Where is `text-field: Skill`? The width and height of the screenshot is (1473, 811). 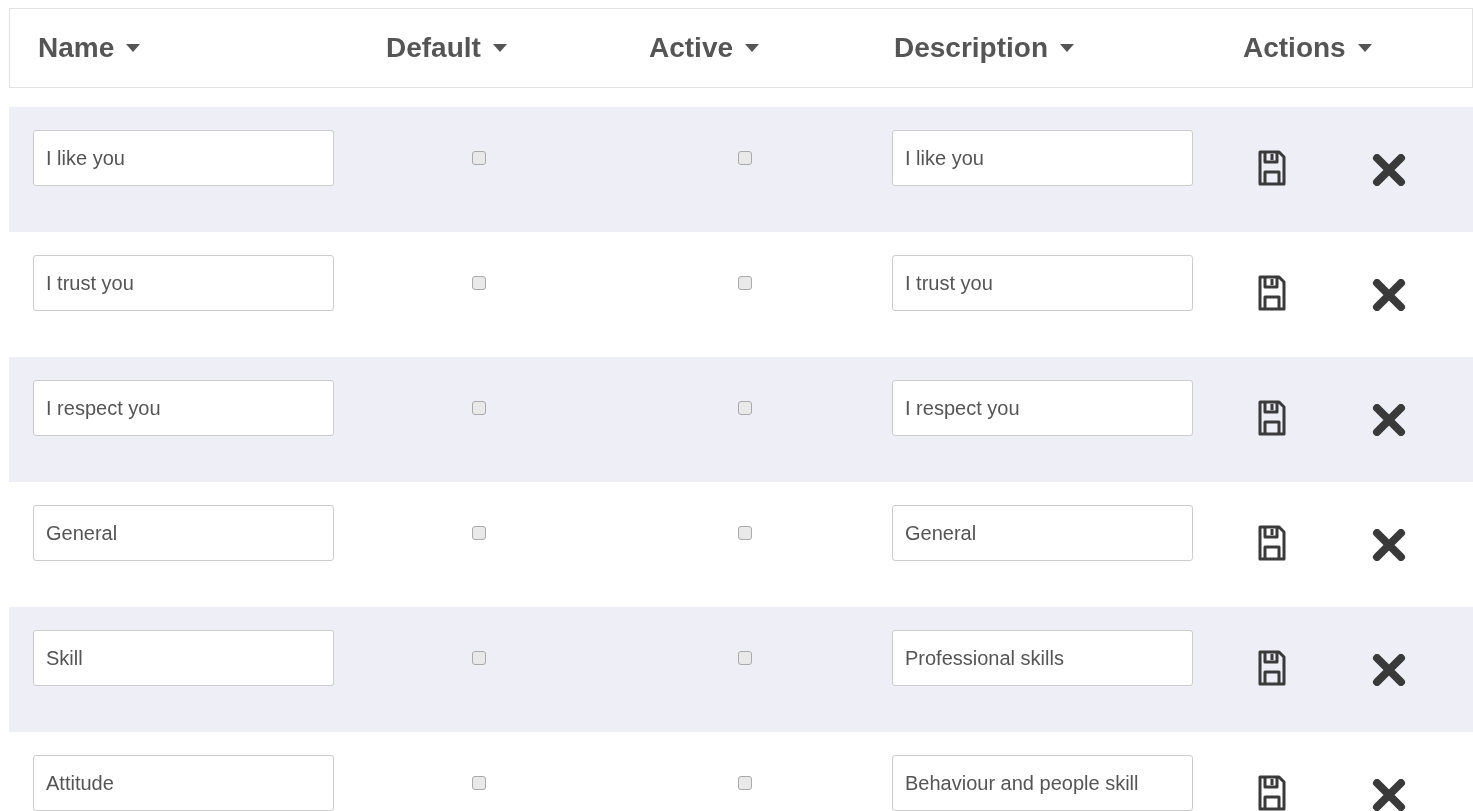
text-field: Skill is located at coordinates (183, 658).